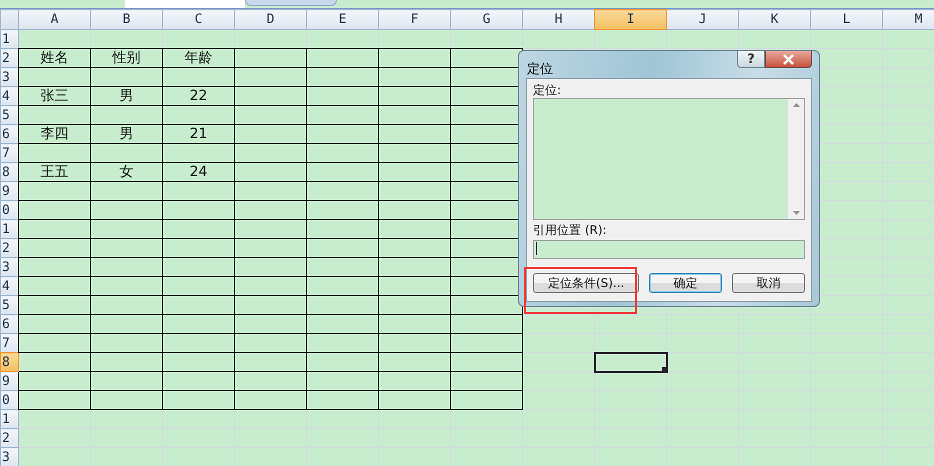 This screenshot has height=466, width=934. What do you see at coordinates (669, 159) in the screenshot?
I see `goto-list` at bounding box center [669, 159].